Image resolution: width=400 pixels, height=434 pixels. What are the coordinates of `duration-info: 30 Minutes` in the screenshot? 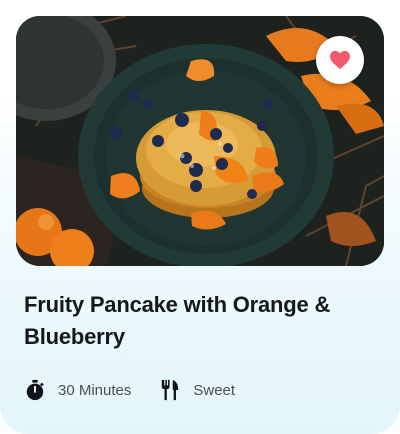 It's located at (77, 390).